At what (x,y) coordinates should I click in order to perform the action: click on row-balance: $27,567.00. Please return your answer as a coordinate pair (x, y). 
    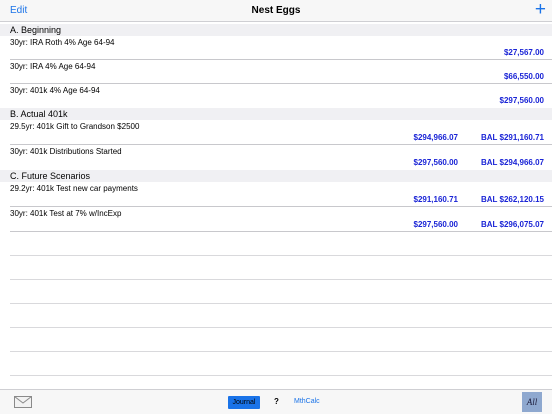
    Looking at the image, I should click on (523, 52).